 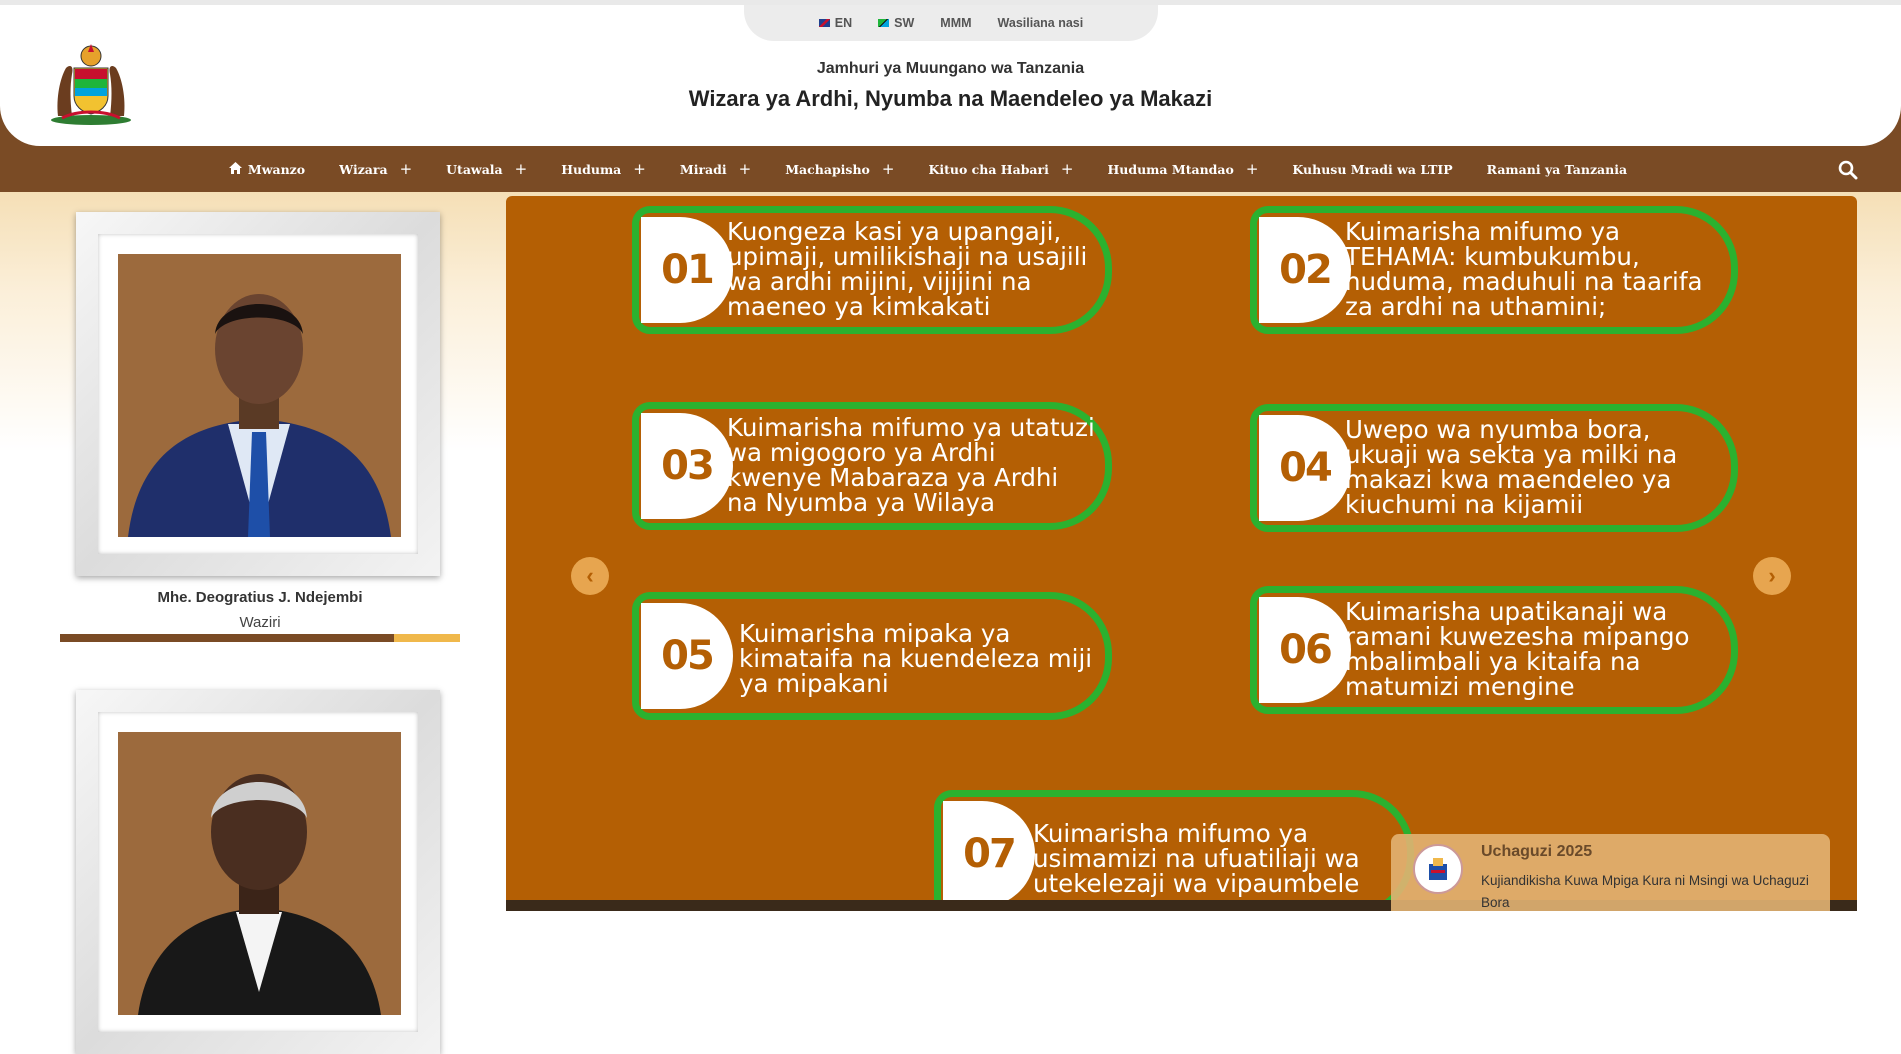 I want to click on nav-item-label: Miradi, so click(x=703, y=169).